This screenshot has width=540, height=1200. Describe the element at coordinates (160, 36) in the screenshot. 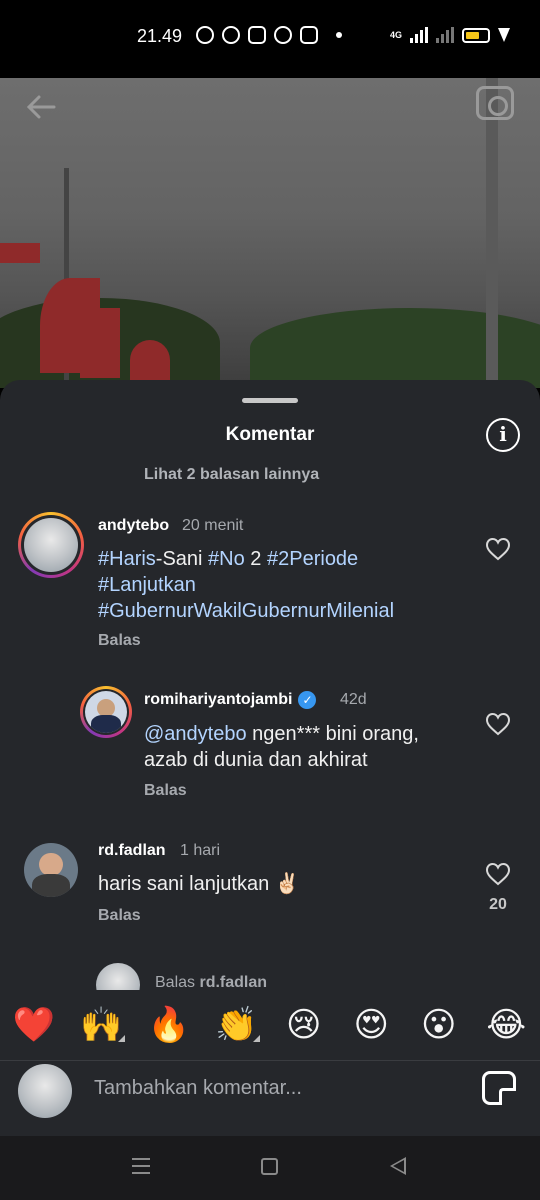

I see `status-clock: 21.49` at that location.